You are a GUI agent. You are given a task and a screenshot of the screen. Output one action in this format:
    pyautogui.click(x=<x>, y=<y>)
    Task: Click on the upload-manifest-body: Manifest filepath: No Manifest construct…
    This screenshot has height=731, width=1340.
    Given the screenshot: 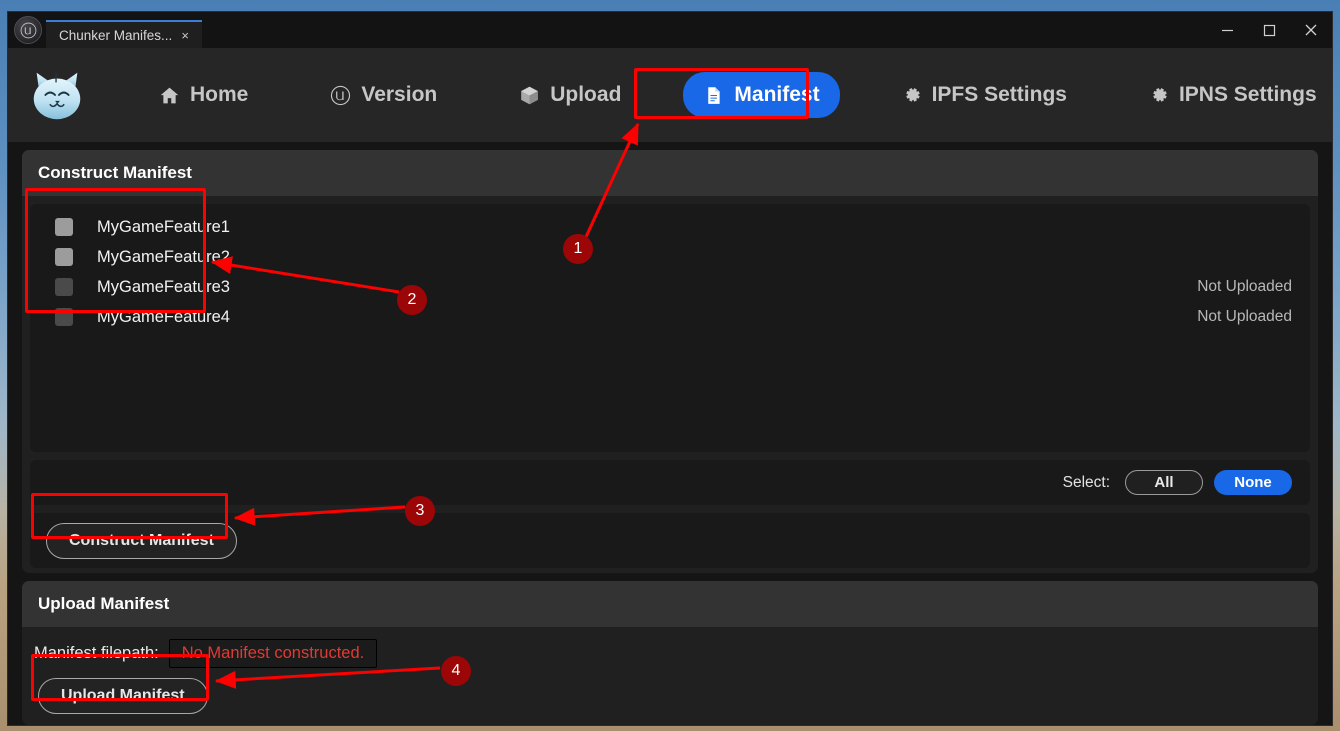 What is the action you would take?
    pyautogui.click(x=670, y=676)
    